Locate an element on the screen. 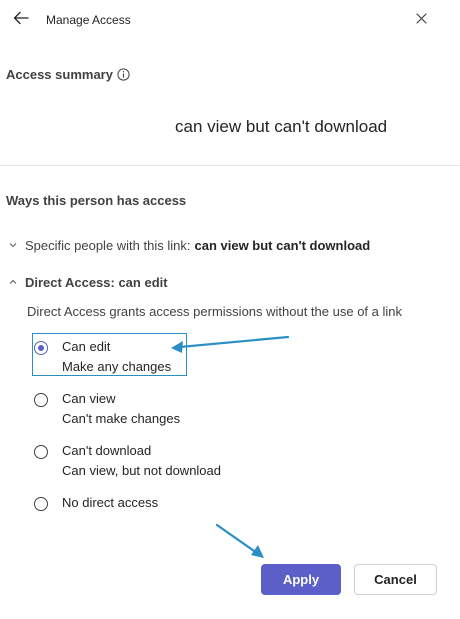 This screenshot has width=460, height=619. ways-section-title: Ways this person has access is located at coordinates (96, 200).